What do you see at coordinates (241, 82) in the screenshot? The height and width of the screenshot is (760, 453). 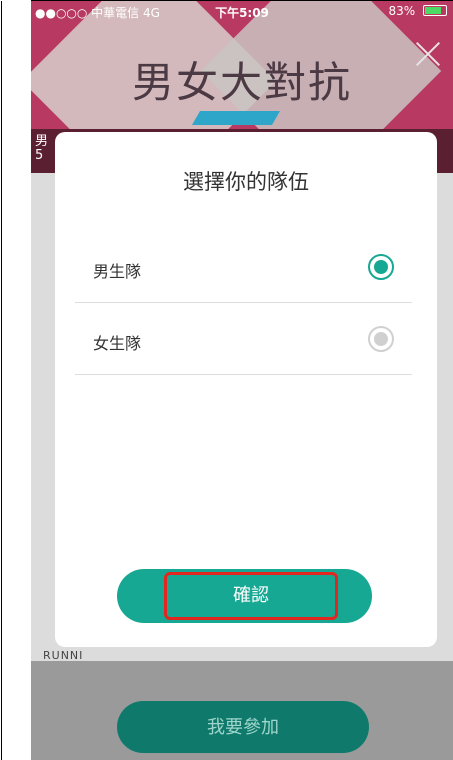 I see `banner-title: 男女大對抗` at bounding box center [241, 82].